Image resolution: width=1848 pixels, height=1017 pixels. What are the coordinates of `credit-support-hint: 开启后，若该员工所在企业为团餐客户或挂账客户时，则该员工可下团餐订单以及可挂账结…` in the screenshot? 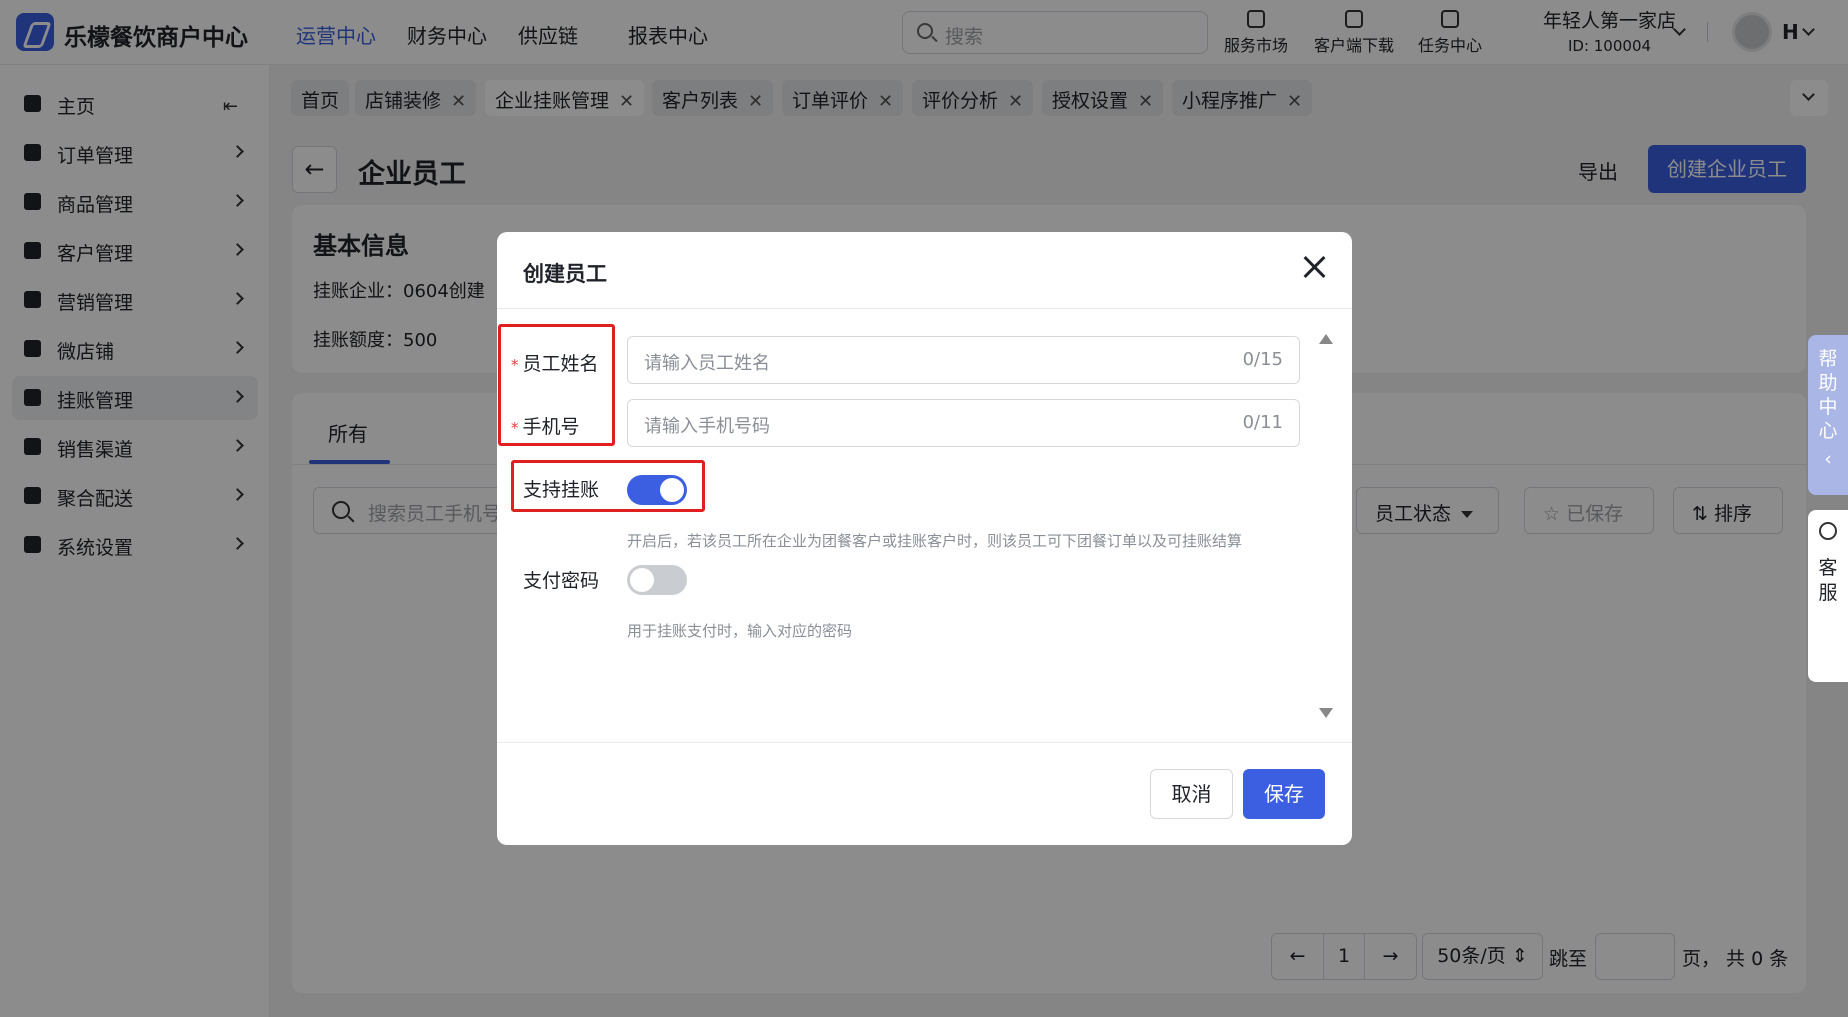 It's located at (935, 541).